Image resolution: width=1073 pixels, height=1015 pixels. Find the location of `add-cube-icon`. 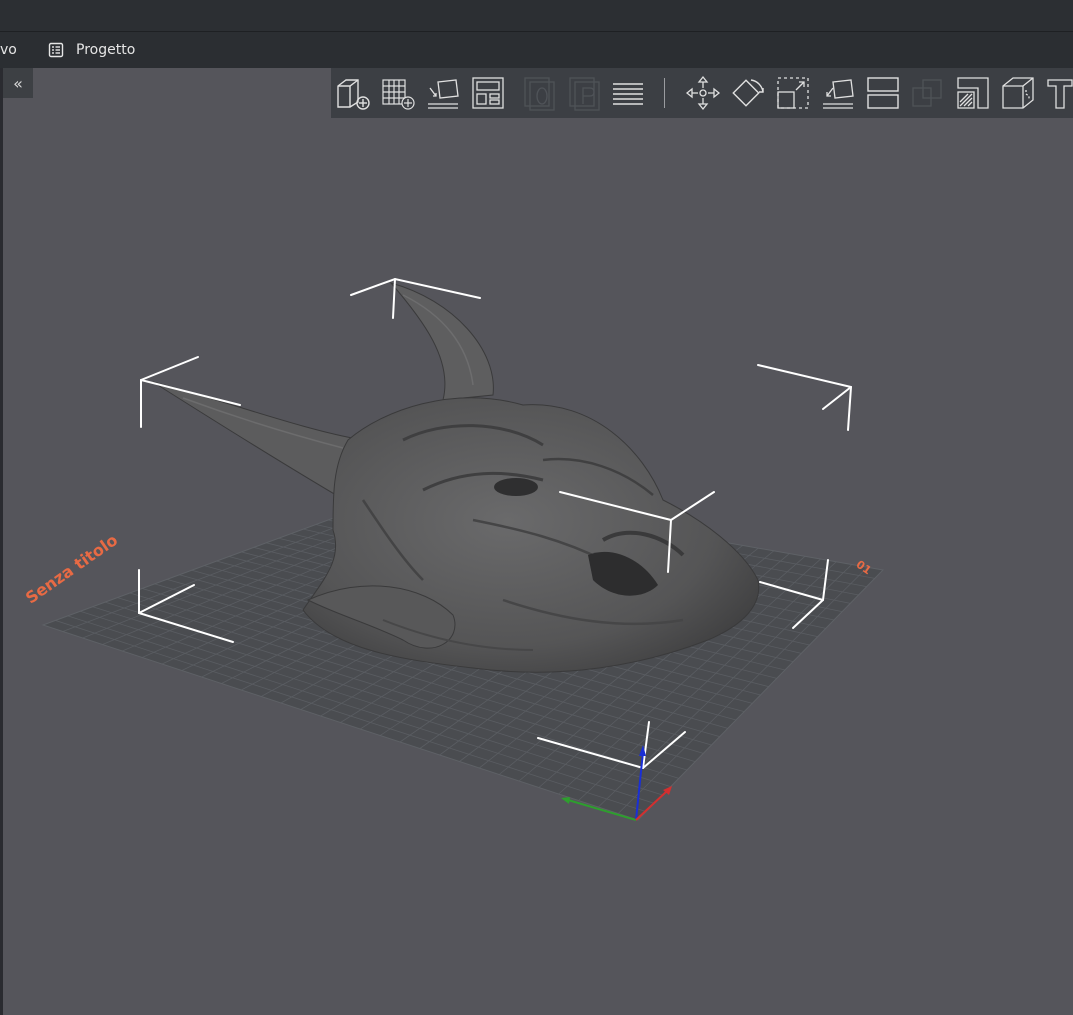

add-cube-icon is located at coordinates (353, 94).